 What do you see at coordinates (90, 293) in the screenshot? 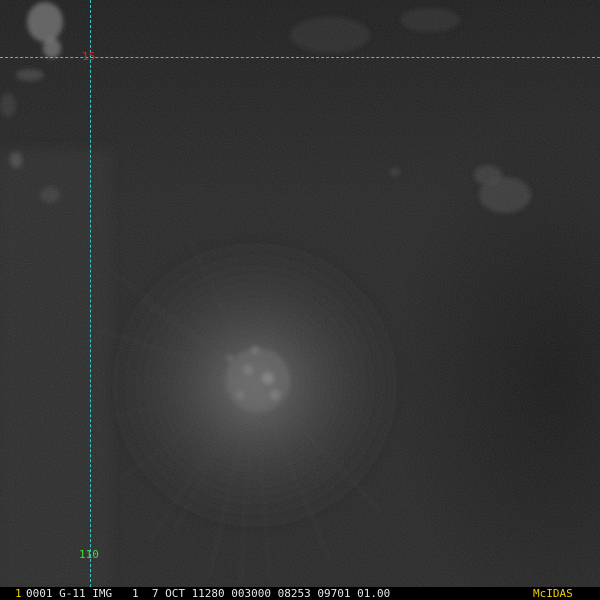
I see `longitude-grid-line` at bounding box center [90, 293].